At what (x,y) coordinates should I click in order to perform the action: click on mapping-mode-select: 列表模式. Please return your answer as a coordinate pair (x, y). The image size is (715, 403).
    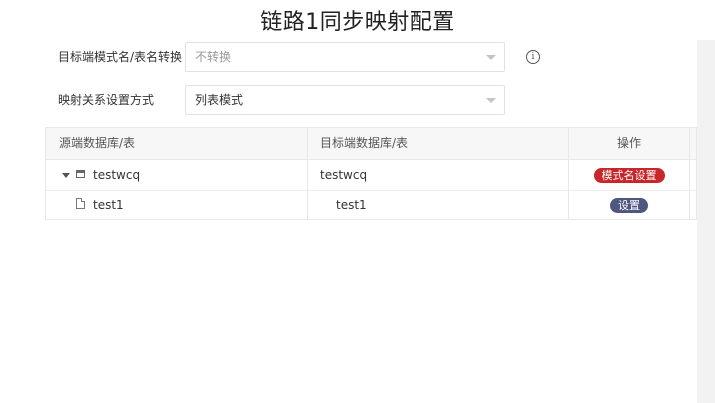
    Looking at the image, I should click on (345, 100).